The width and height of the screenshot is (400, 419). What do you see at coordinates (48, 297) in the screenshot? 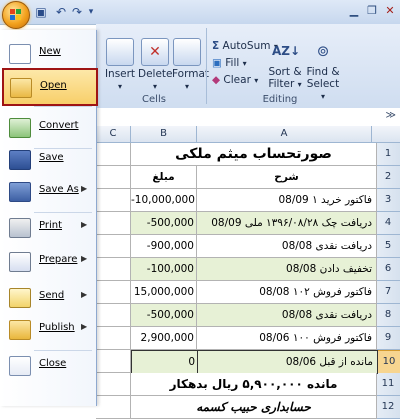
I see `menu-item-send: Send ▶` at bounding box center [48, 297].